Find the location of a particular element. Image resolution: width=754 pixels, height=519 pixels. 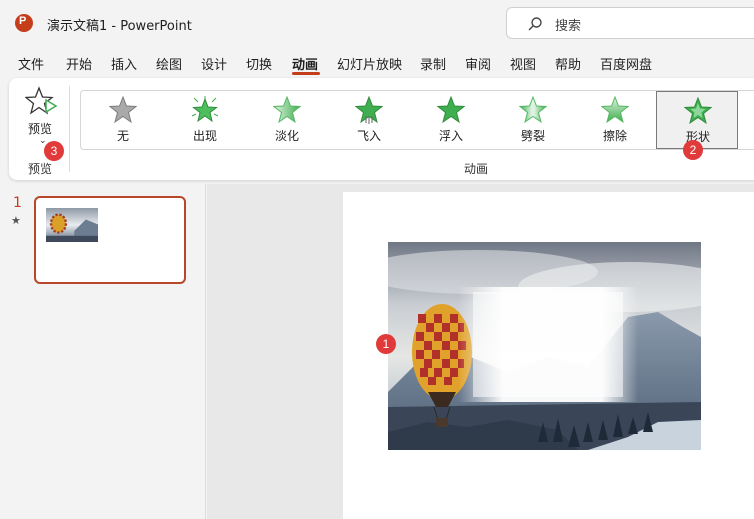

animation-marker-icon: ★ is located at coordinates (16, 220).